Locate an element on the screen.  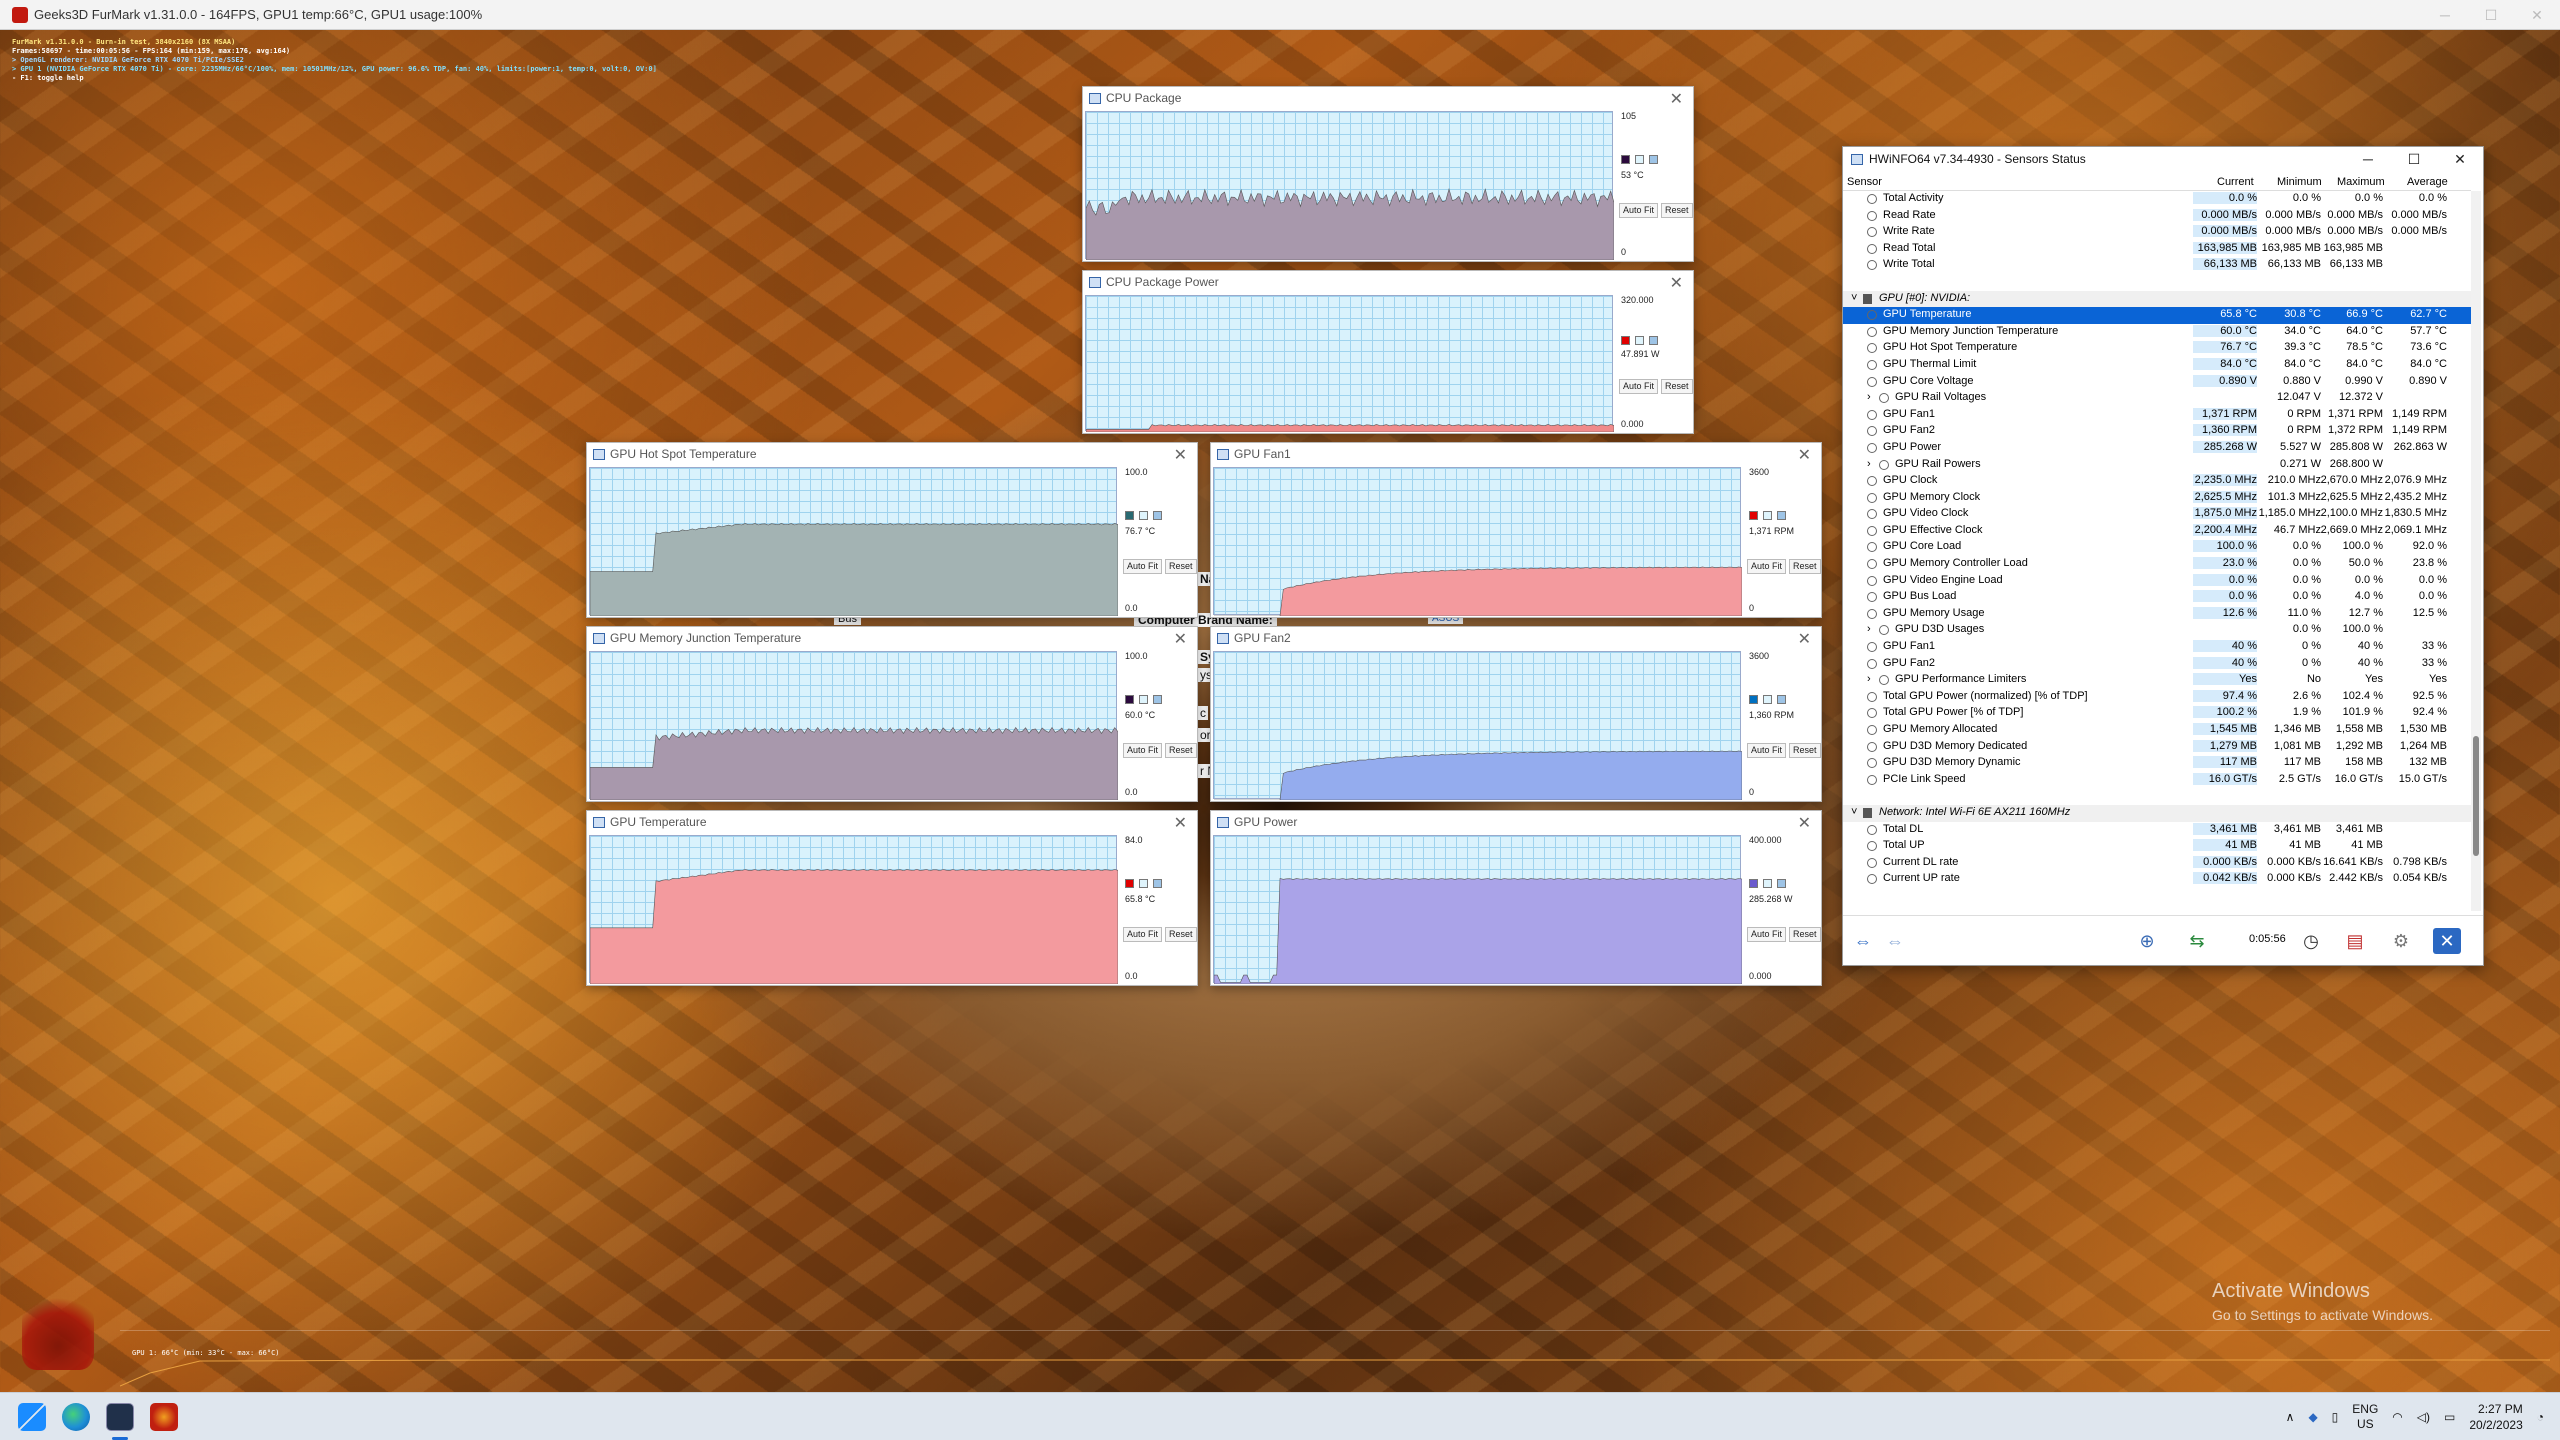
sensor-row: GPU Core Load 100.0 % 0.0 % 100.0 % 92.0 % is located at coordinates (2157, 547).